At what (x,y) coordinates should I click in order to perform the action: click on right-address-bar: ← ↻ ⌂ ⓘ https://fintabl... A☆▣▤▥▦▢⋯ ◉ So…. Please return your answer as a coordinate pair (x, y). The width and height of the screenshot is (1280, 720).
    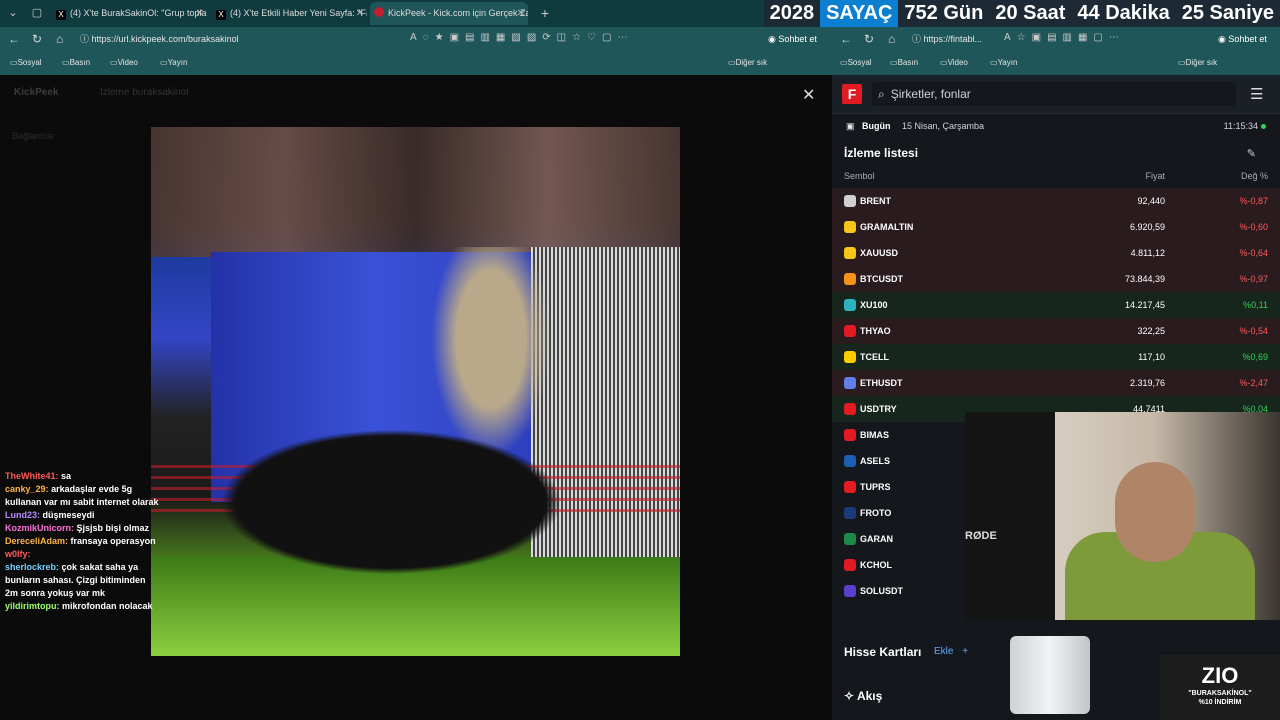
    Looking at the image, I should click on (1056, 39).